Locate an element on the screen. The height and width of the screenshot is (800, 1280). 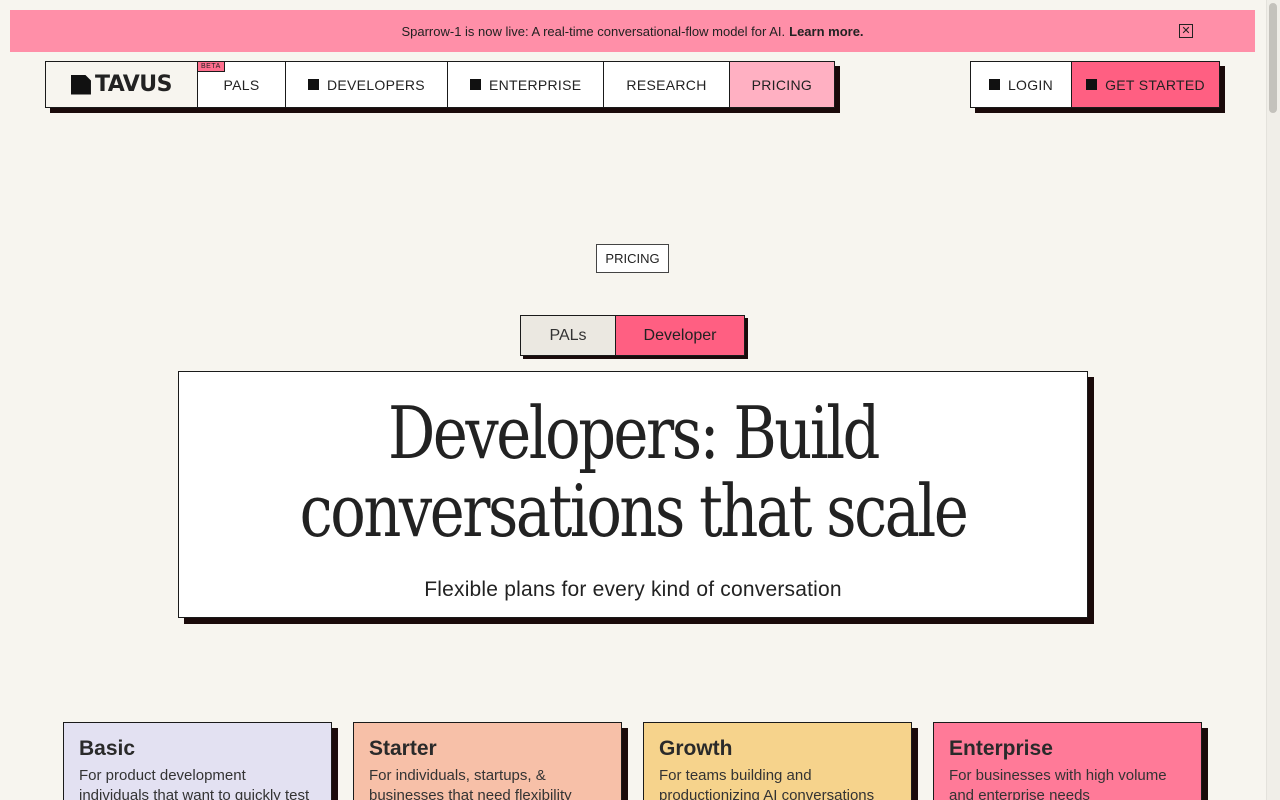
page-scrollbar is located at coordinates (1273, 400).